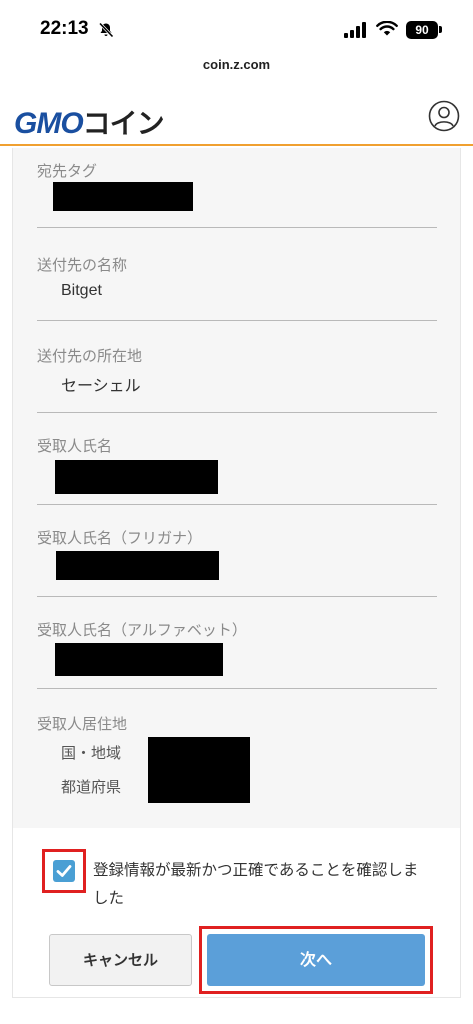 The width and height of the screenshot is (473, 1024). I want to click on confirm-checkbox, so click(64, 871).